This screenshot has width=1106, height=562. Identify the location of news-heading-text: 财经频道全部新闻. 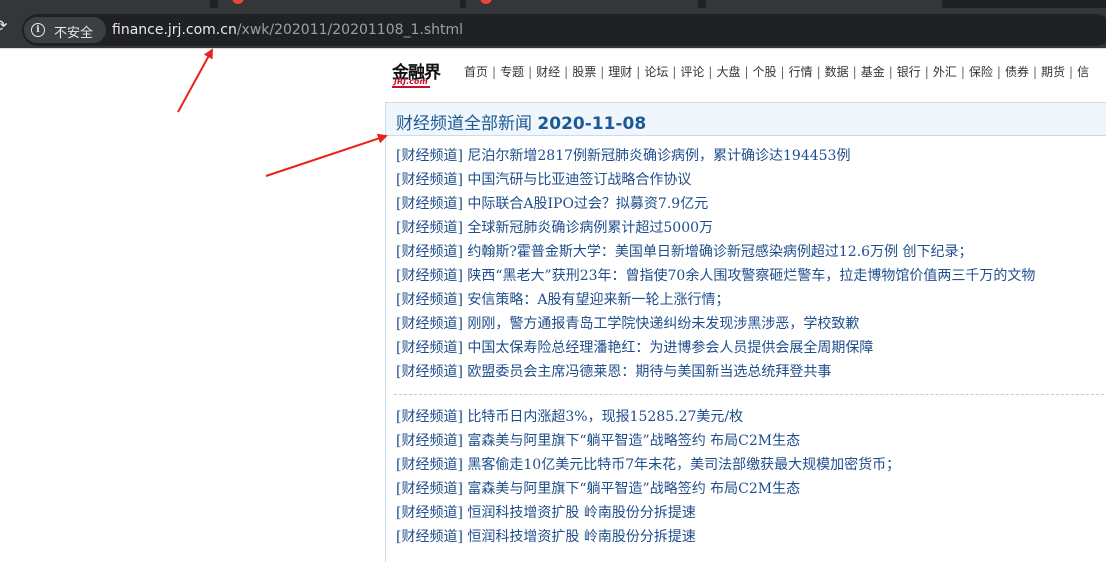
(464, 124).